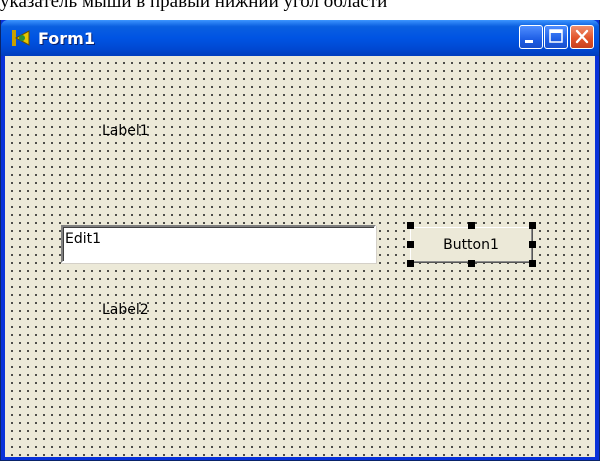  I want to click on minimize-button, so click(531, 37).